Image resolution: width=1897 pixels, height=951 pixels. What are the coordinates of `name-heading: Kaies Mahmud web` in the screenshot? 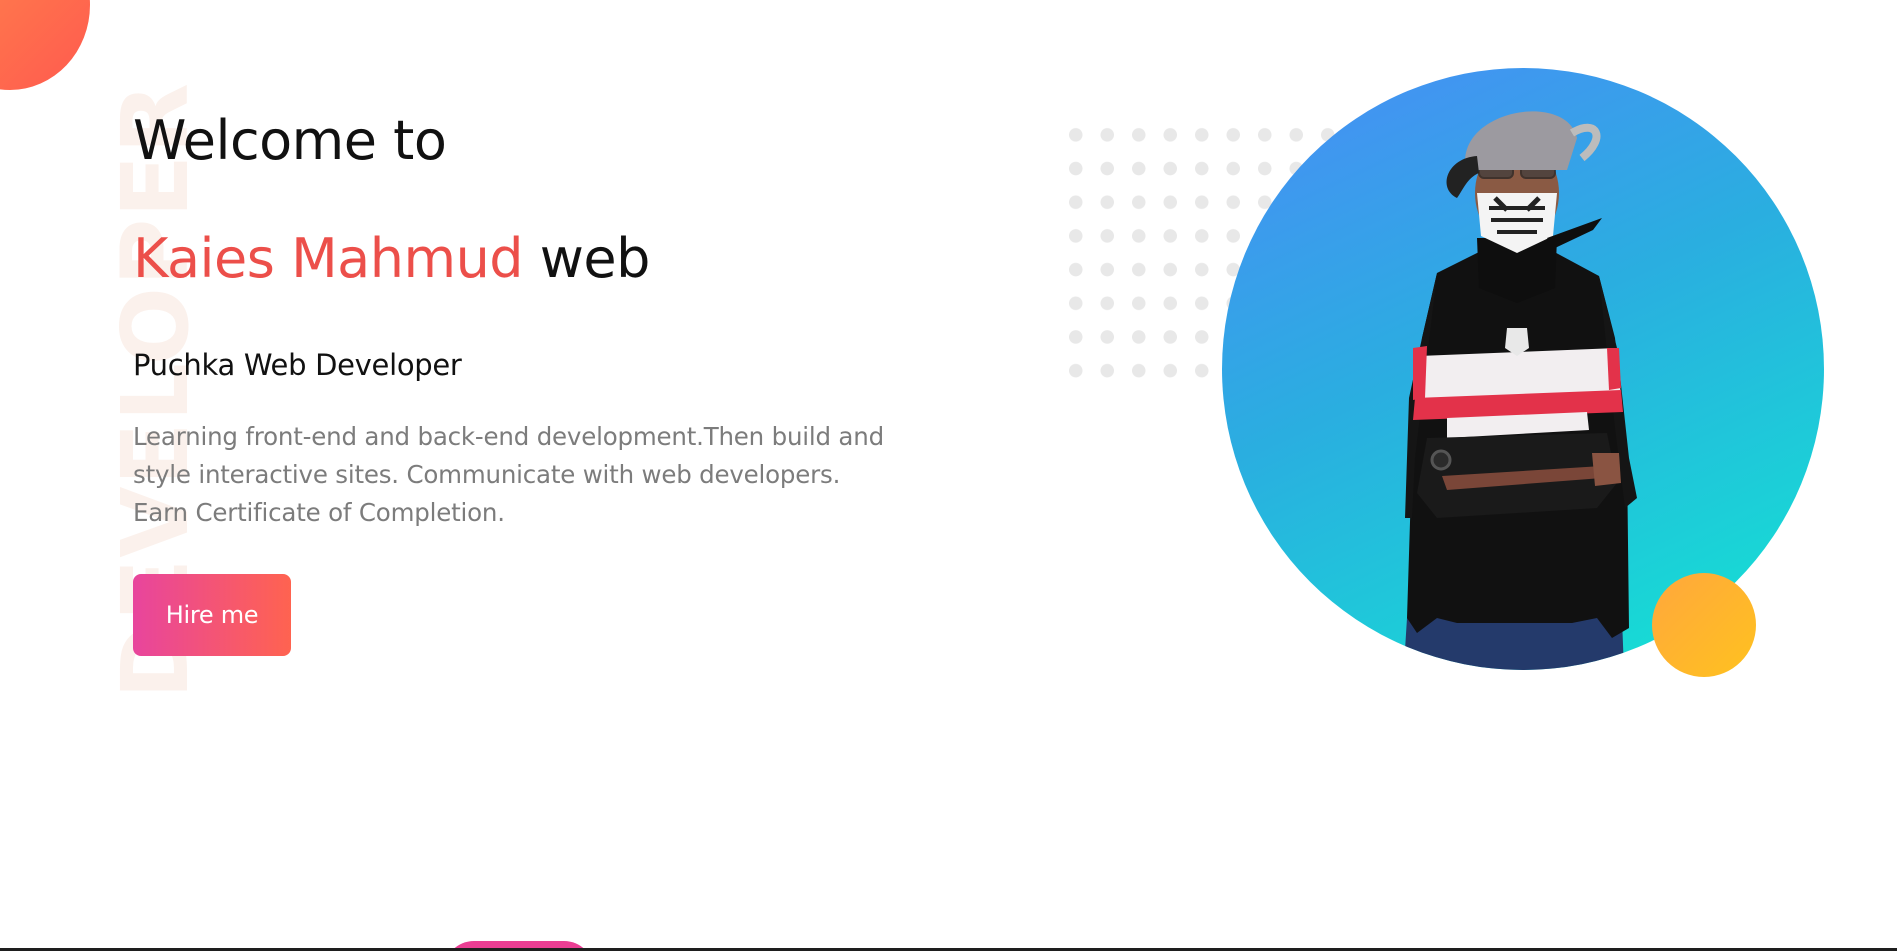 It's located at (513, 259).